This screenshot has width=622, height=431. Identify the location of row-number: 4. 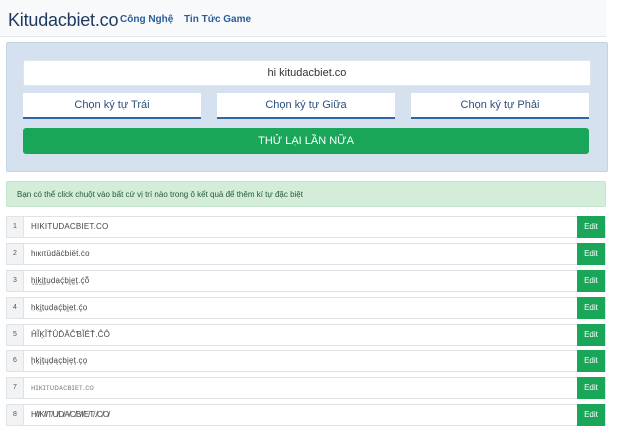
(15, 307).